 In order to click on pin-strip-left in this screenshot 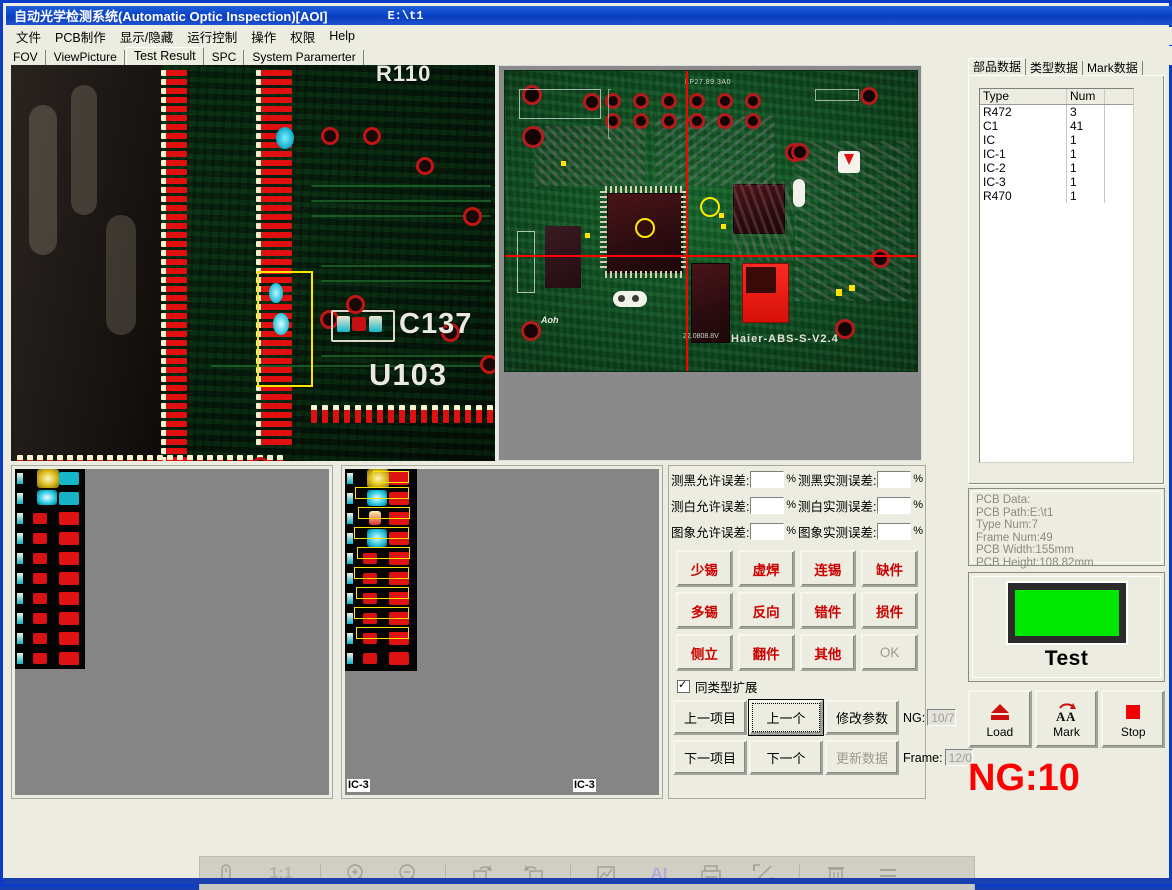, I will do `click(50, 569)`.